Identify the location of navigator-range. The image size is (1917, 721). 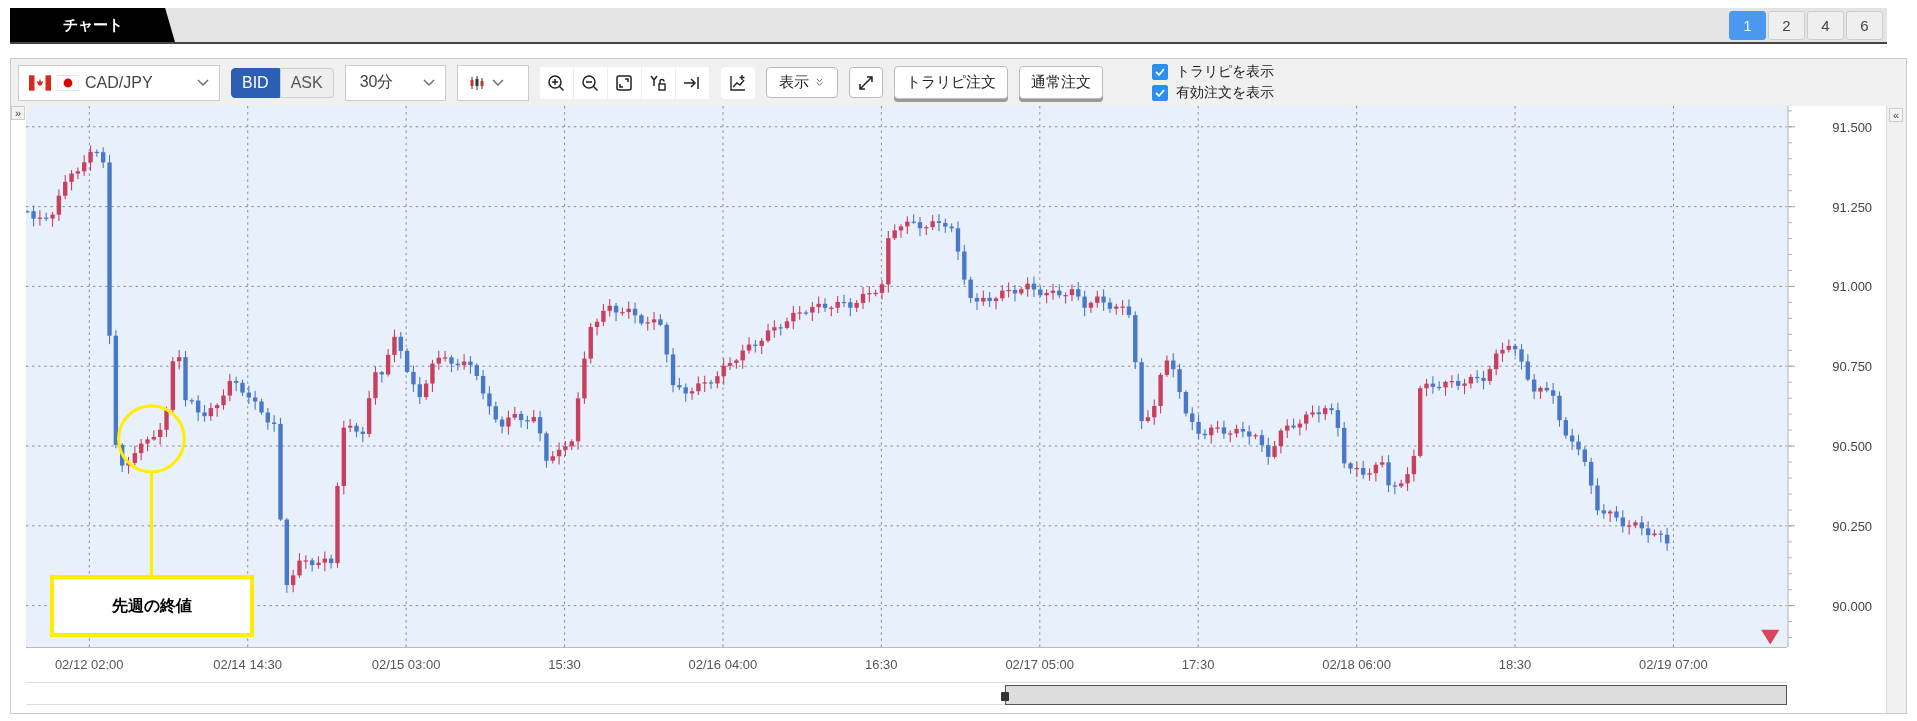
(1395, 695).